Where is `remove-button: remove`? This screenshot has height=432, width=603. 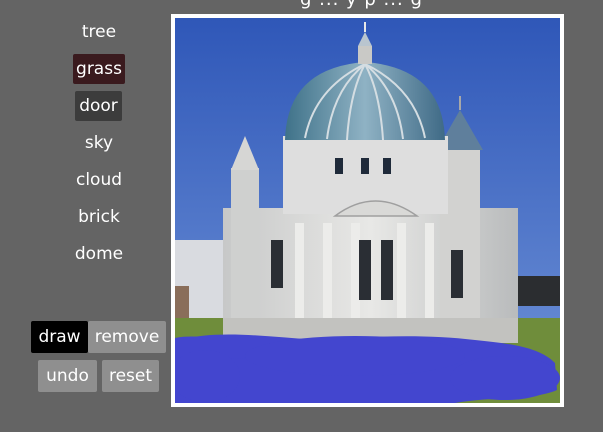
remove-button: remove is located at coordinates (127, 337).